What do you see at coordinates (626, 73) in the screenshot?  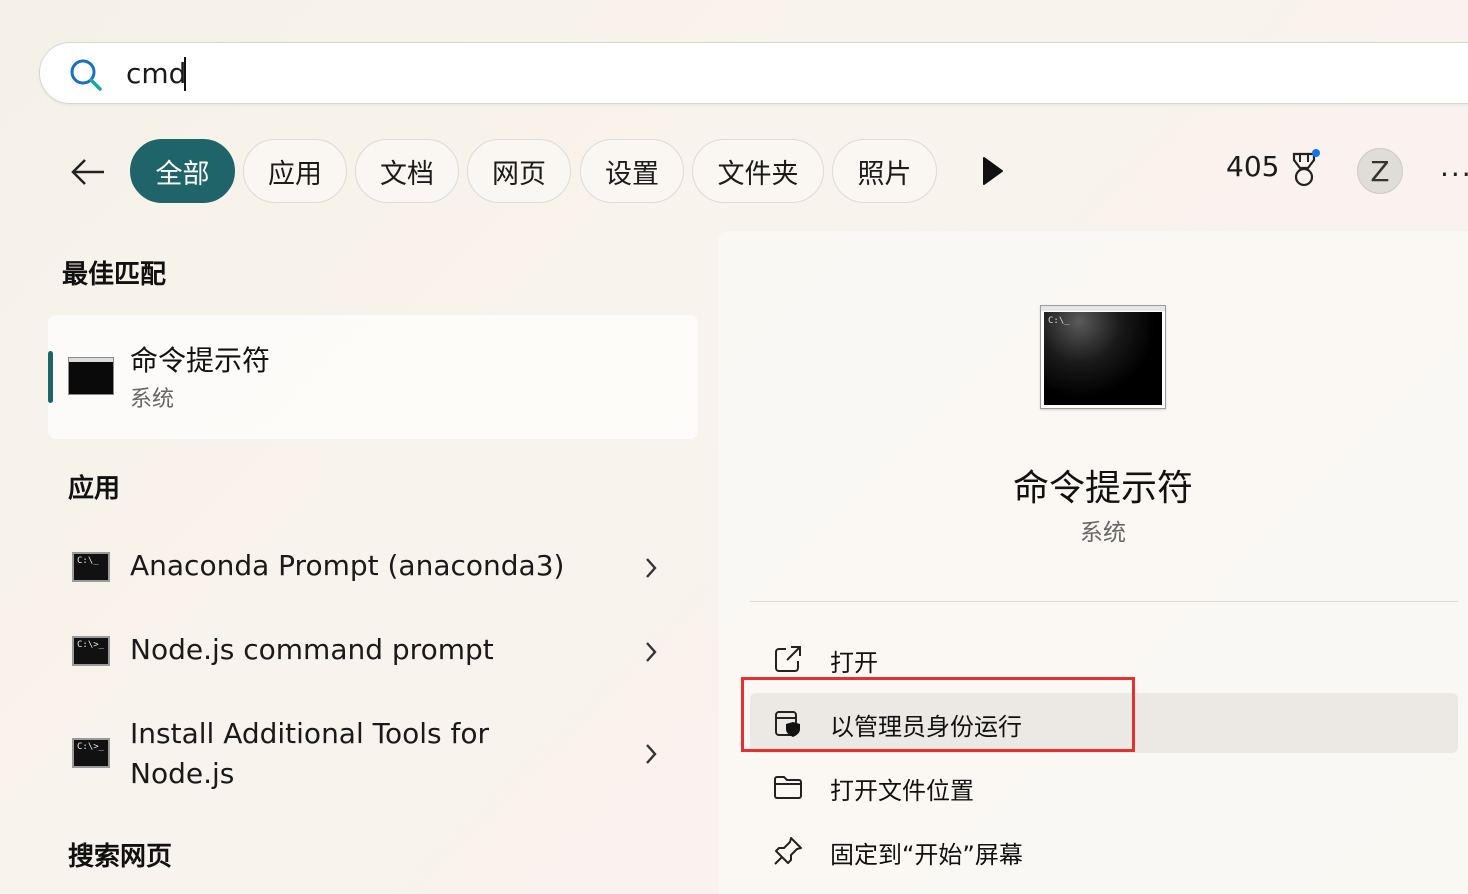 I see `search-input` at bounding box center [626, 73].